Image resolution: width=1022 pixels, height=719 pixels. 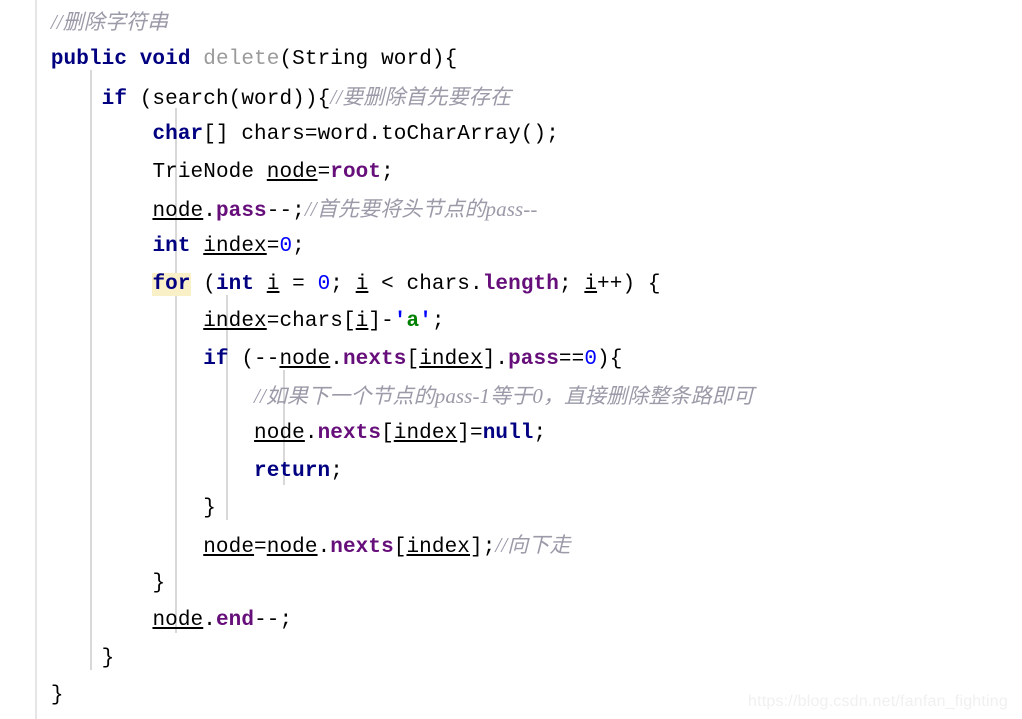 What do you see at coordinates (241, 60) in the screenshot?
I see `method-name-delete: delete` at bounding box center [241, 60].